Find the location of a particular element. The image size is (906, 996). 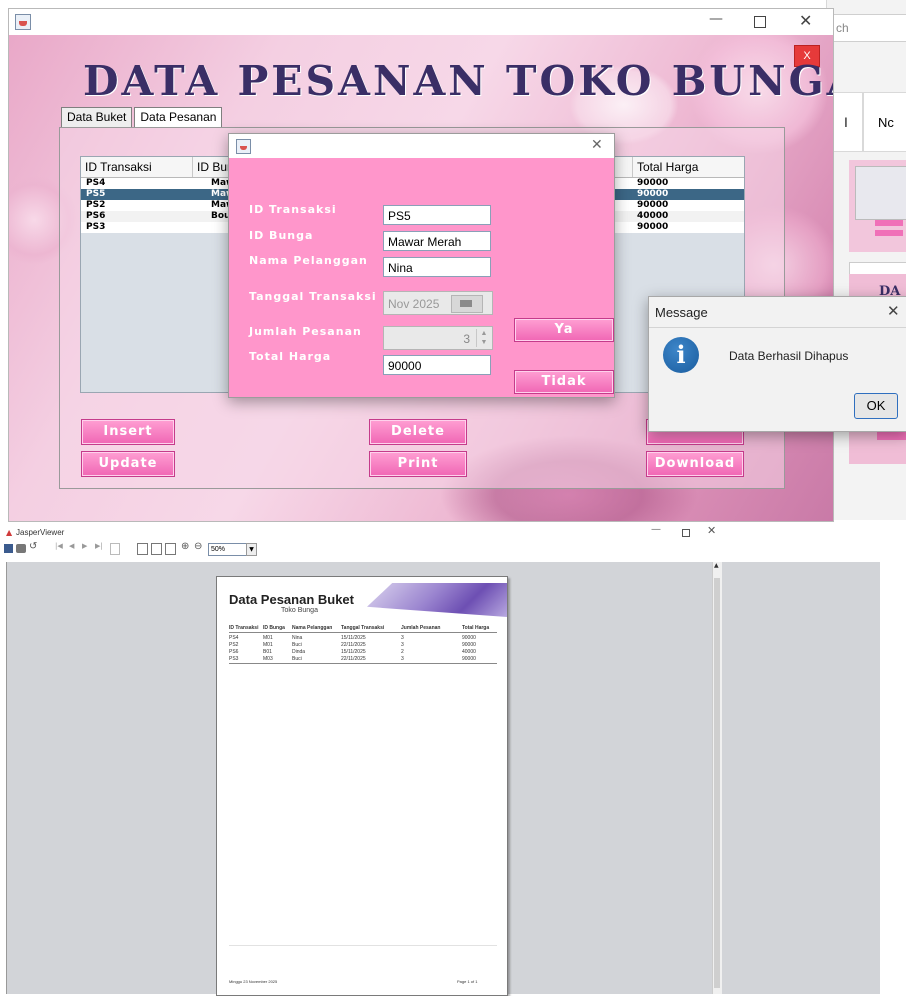

background-tab-right: Nc is located at coordinates (884, 122).